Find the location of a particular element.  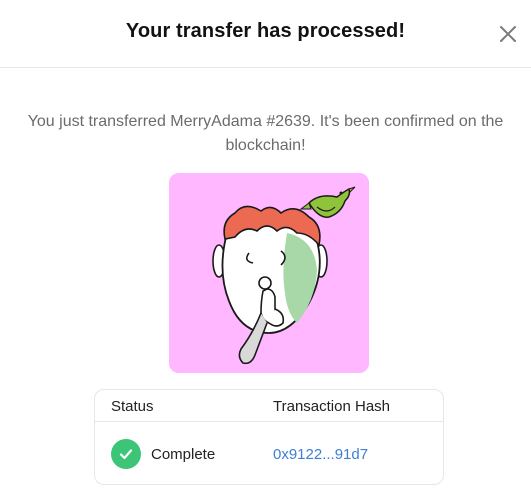

check-circle-icon is located at coordinates (126, 454).